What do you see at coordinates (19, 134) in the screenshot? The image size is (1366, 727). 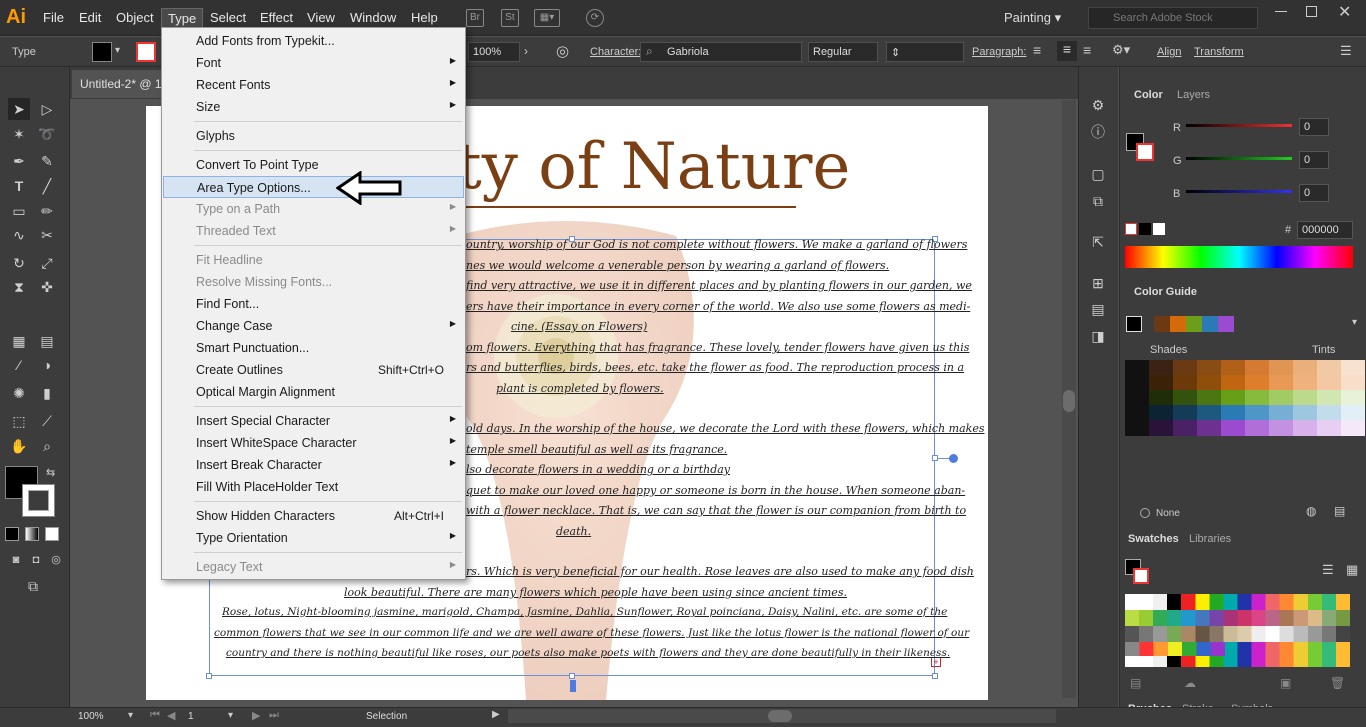 I see `magic-wand-tool-icon: ✶` at bounding box center [19, 134].